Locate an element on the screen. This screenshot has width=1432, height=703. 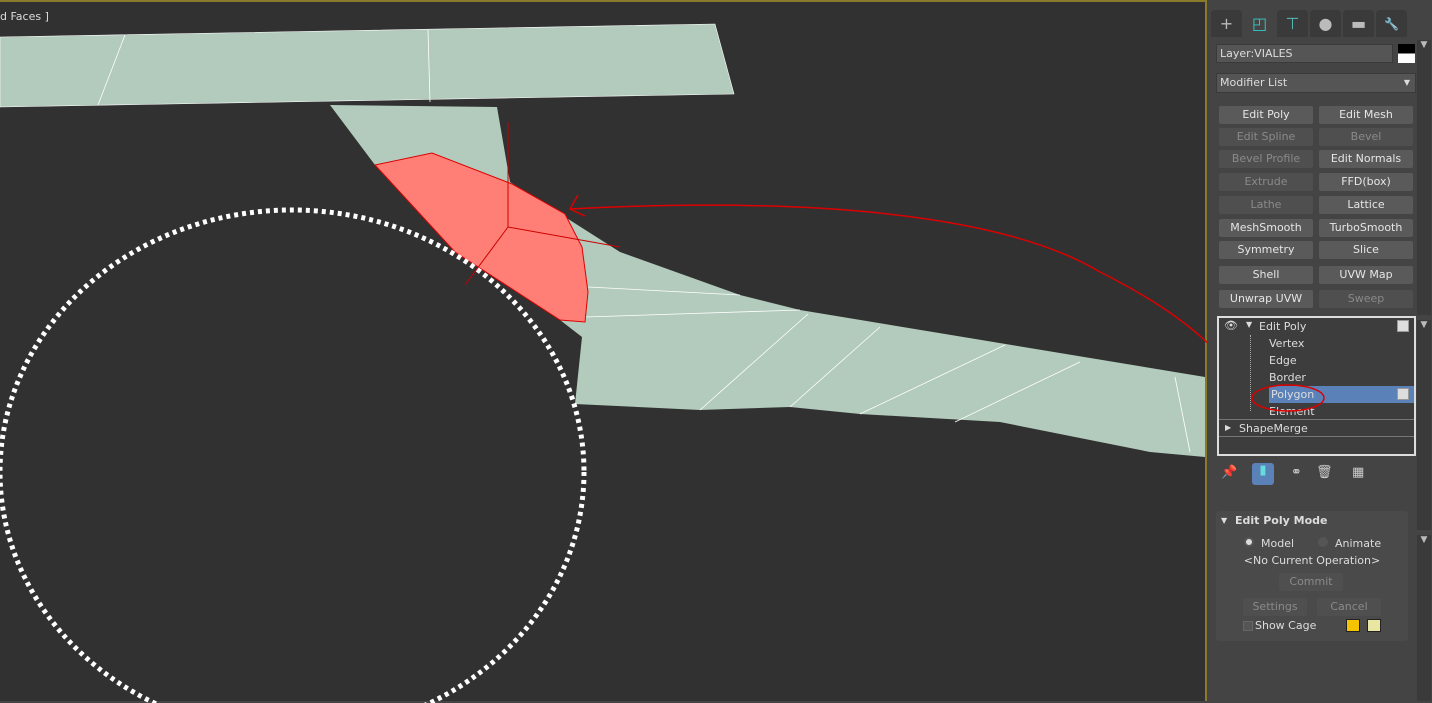
eye-icon: 👁 is located at coordinates (1231, 325).